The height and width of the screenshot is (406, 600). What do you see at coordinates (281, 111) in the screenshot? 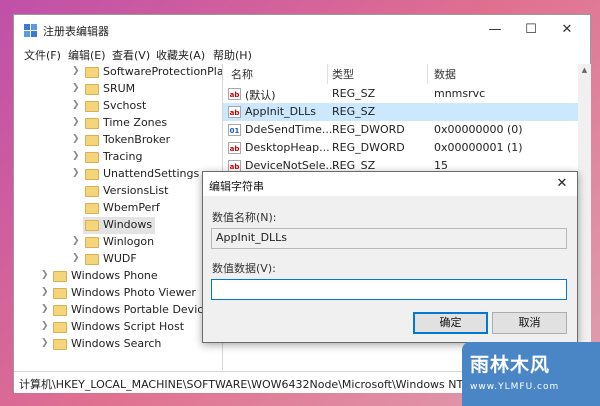
I see `value-name: AppInit_DLLs` at bounding box center [281, 111].